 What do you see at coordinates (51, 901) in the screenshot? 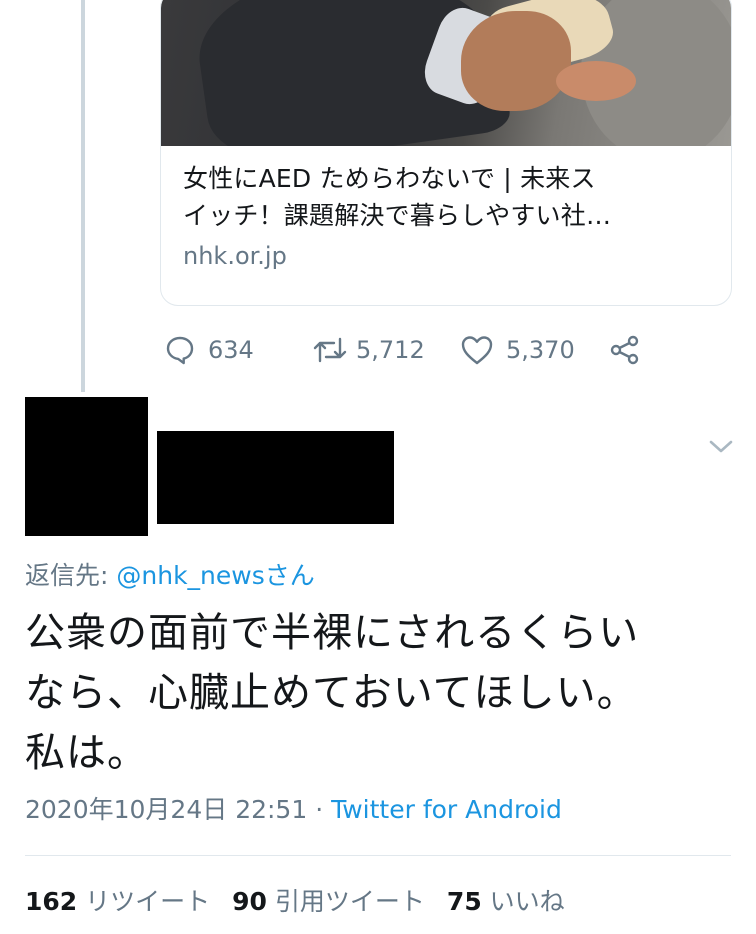
I see `retweets-count: 162` at bounding box center [51, 901].